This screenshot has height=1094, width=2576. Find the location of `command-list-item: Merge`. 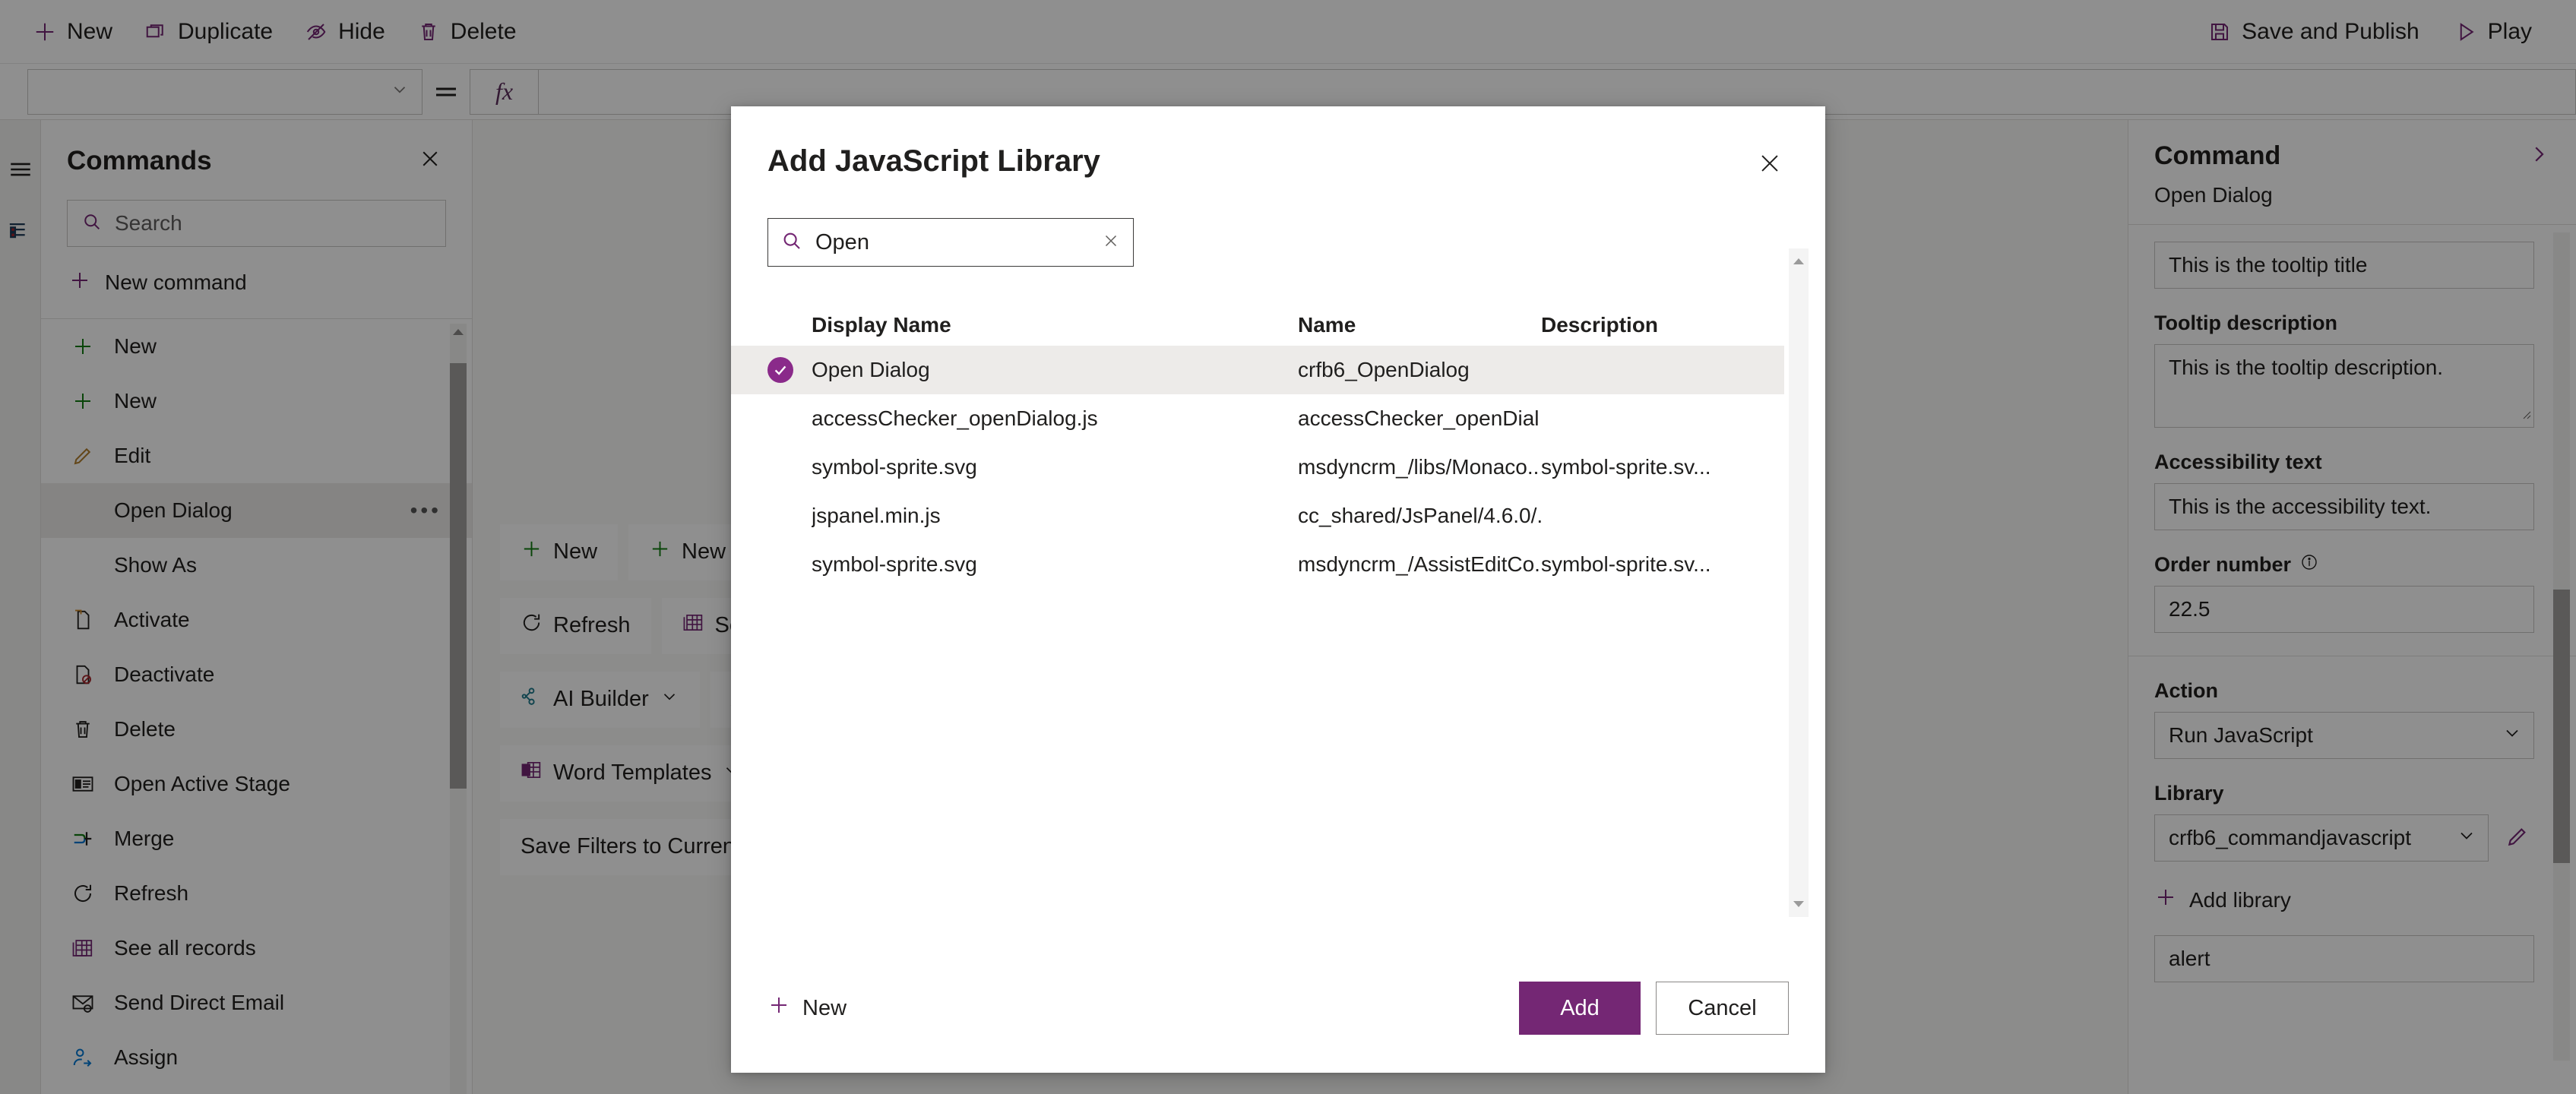

command-list-item: Merge is located at coordinates (256, 838).